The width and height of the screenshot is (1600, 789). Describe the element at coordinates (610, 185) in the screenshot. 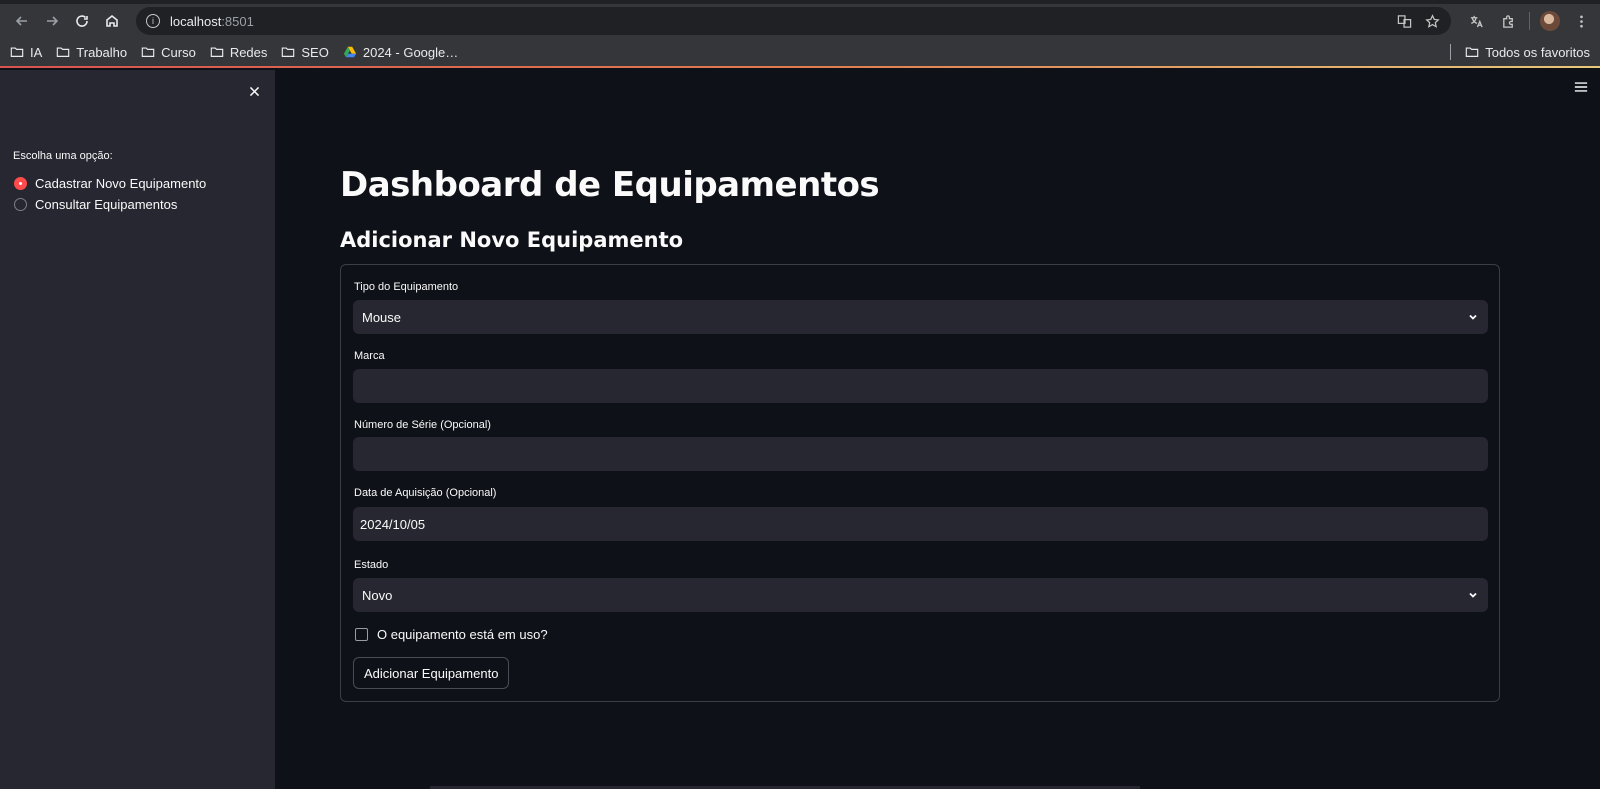

I see `page-title: Dashboard de Equipamentos` at that location.